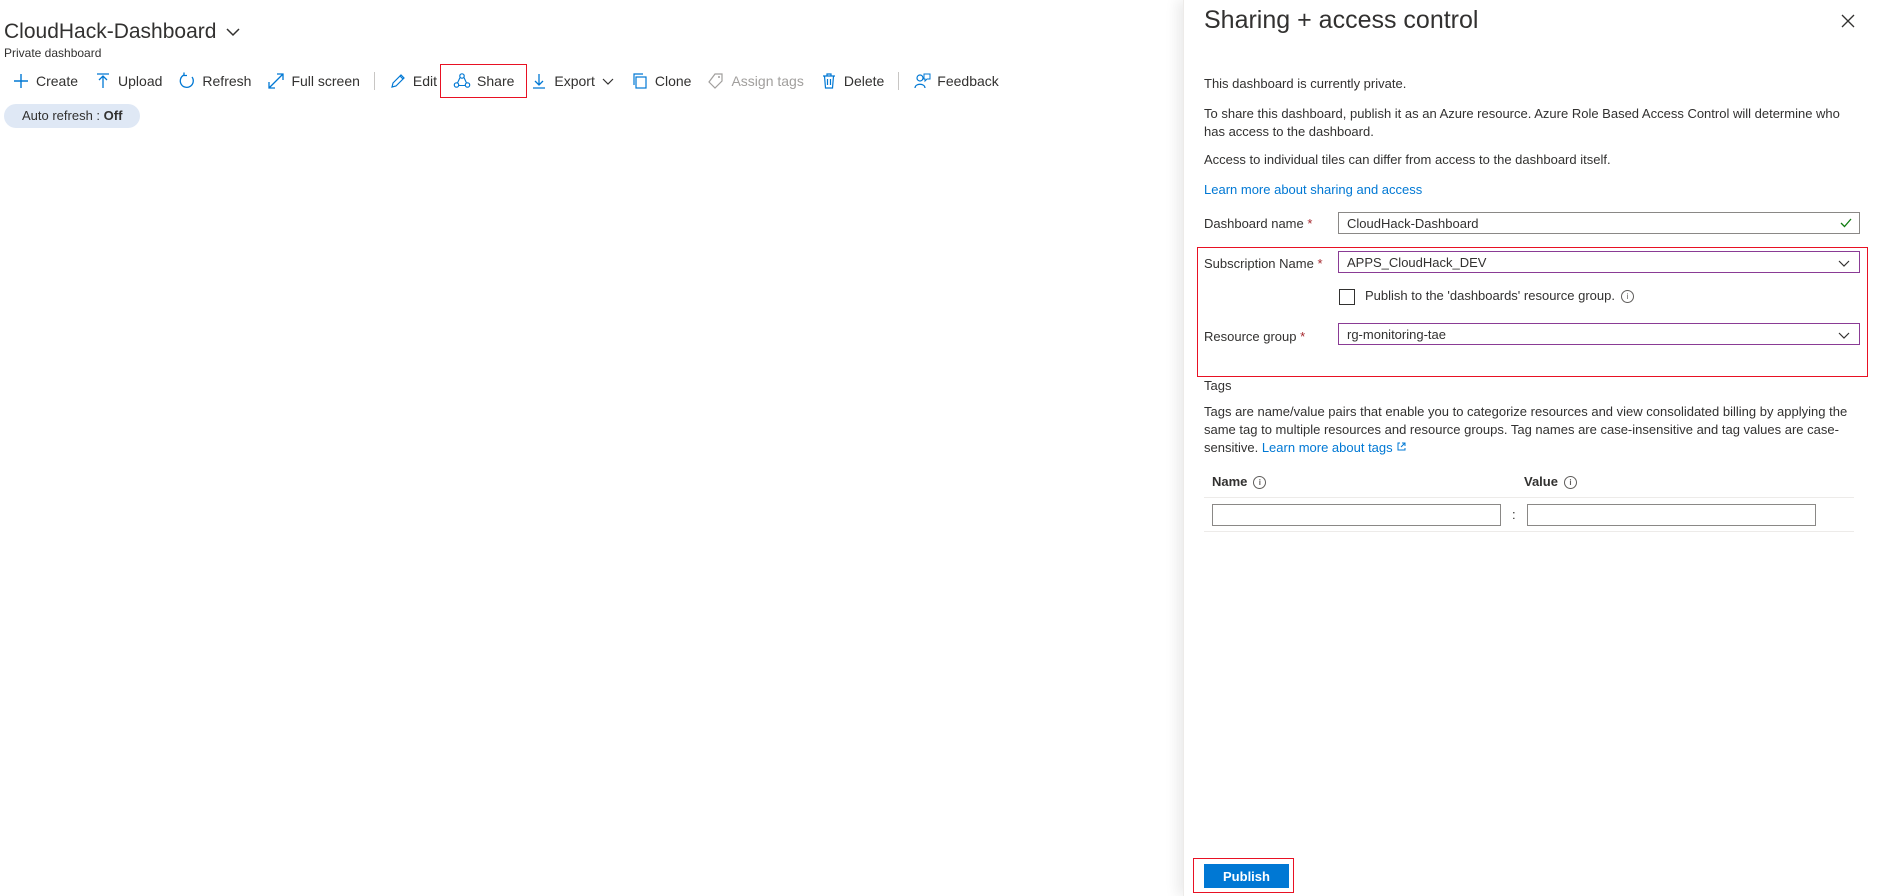 This screenshot has width=1882, height=896. What do you see at coordinates (1401, 446) in the screenshot?
I see `external-link-icon` at bounding box center [1401, 446].